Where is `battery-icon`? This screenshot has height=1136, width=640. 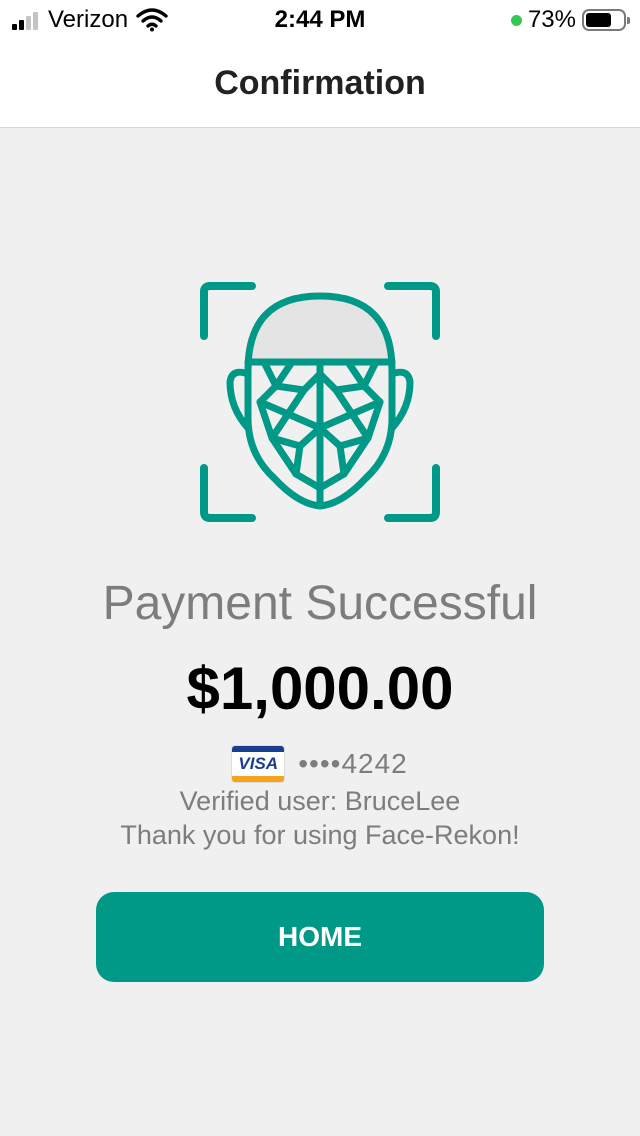
battery-icon is located at coordinates (606, 20).